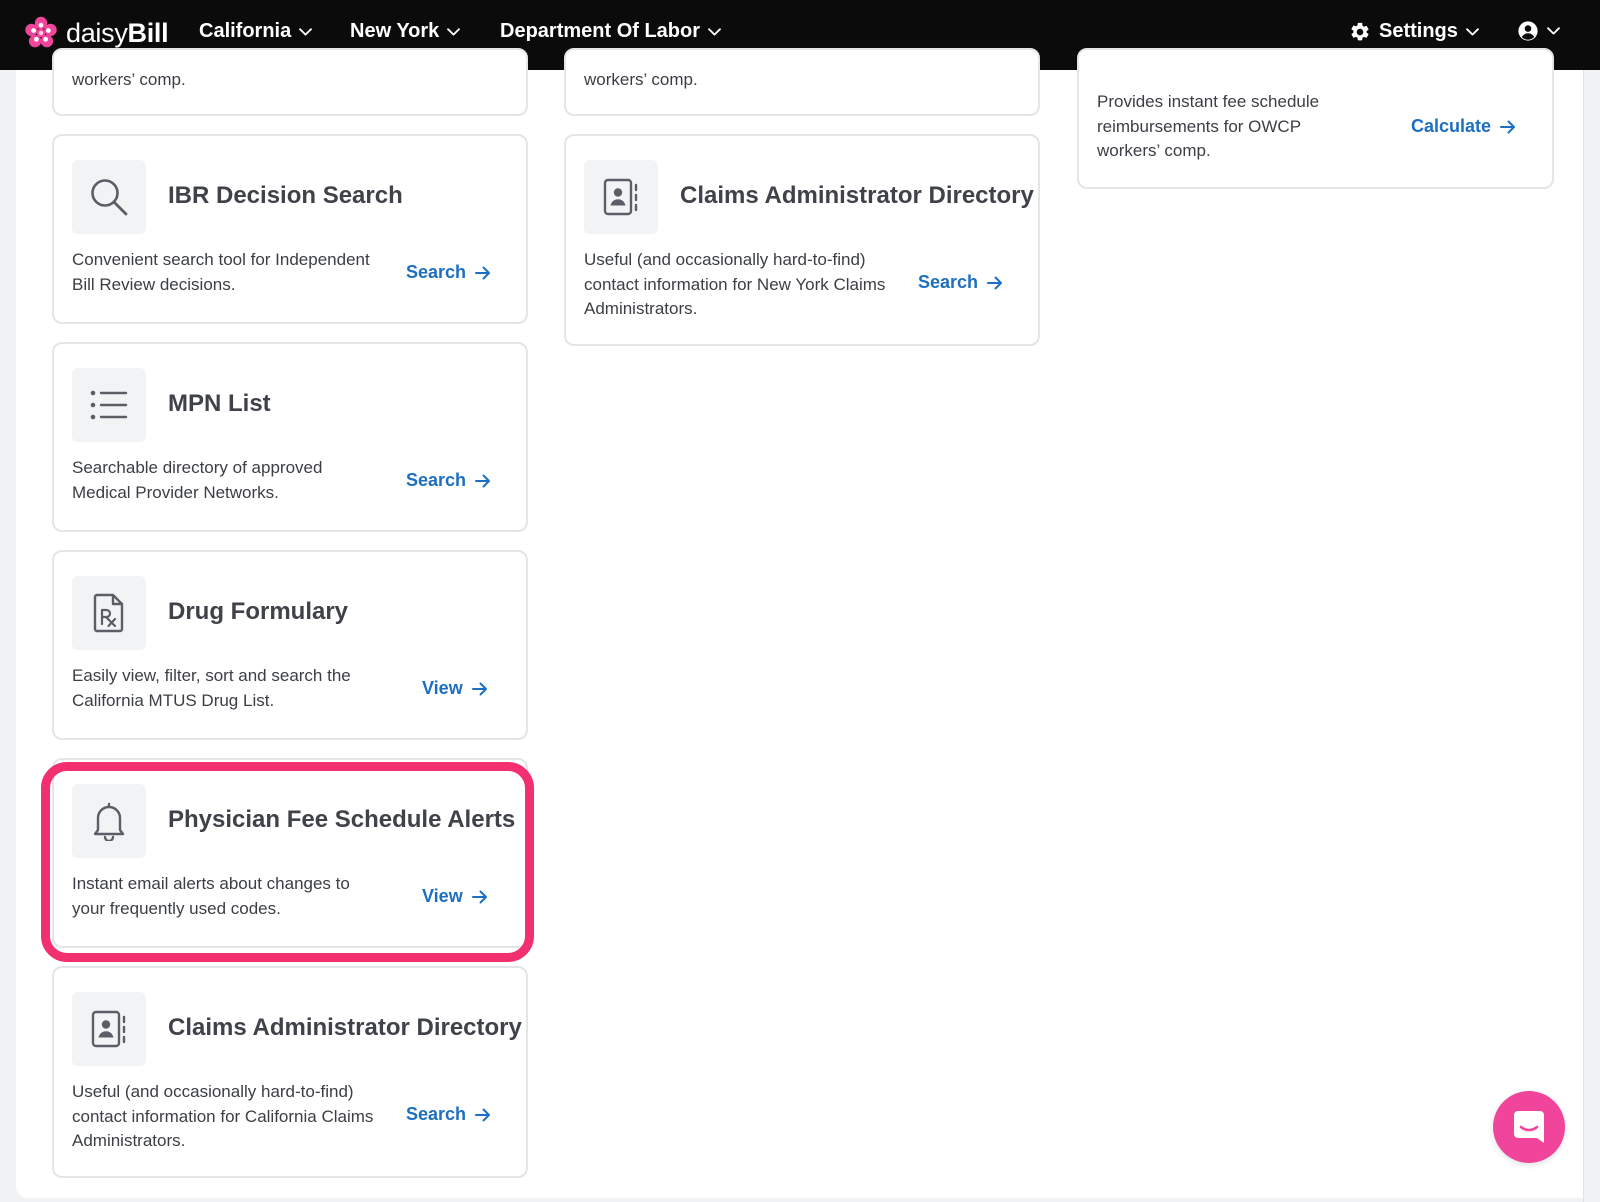  What do you see at coordinates (1528, 31) in the screenshot?
I see `user-circle-icon` at bounding box center [1528, 31].